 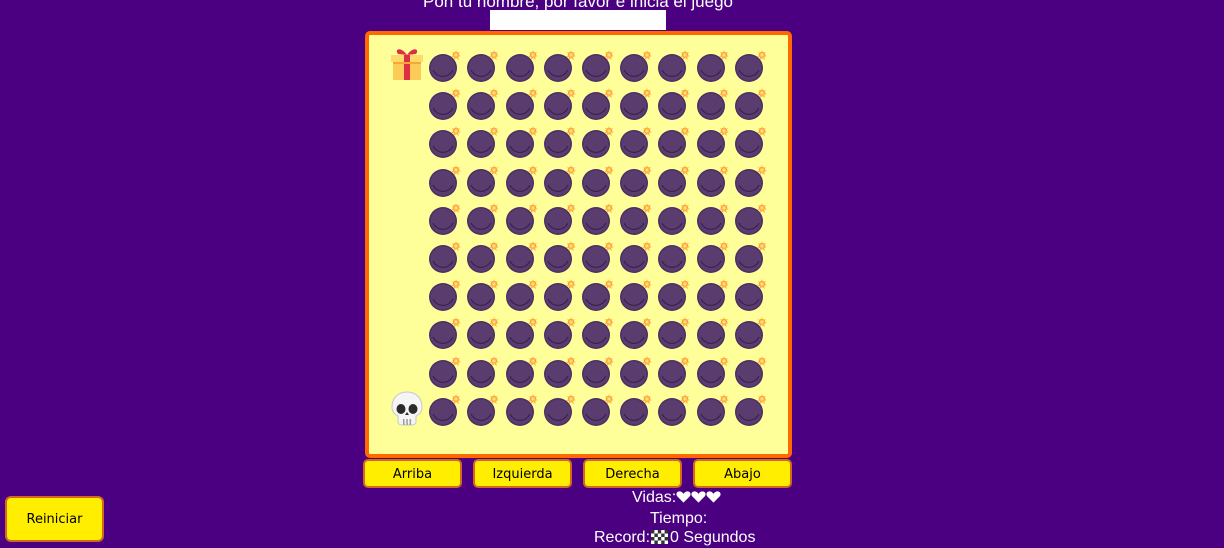 I want to click on time-label: Tiempo:, so click(x=679, y=518).